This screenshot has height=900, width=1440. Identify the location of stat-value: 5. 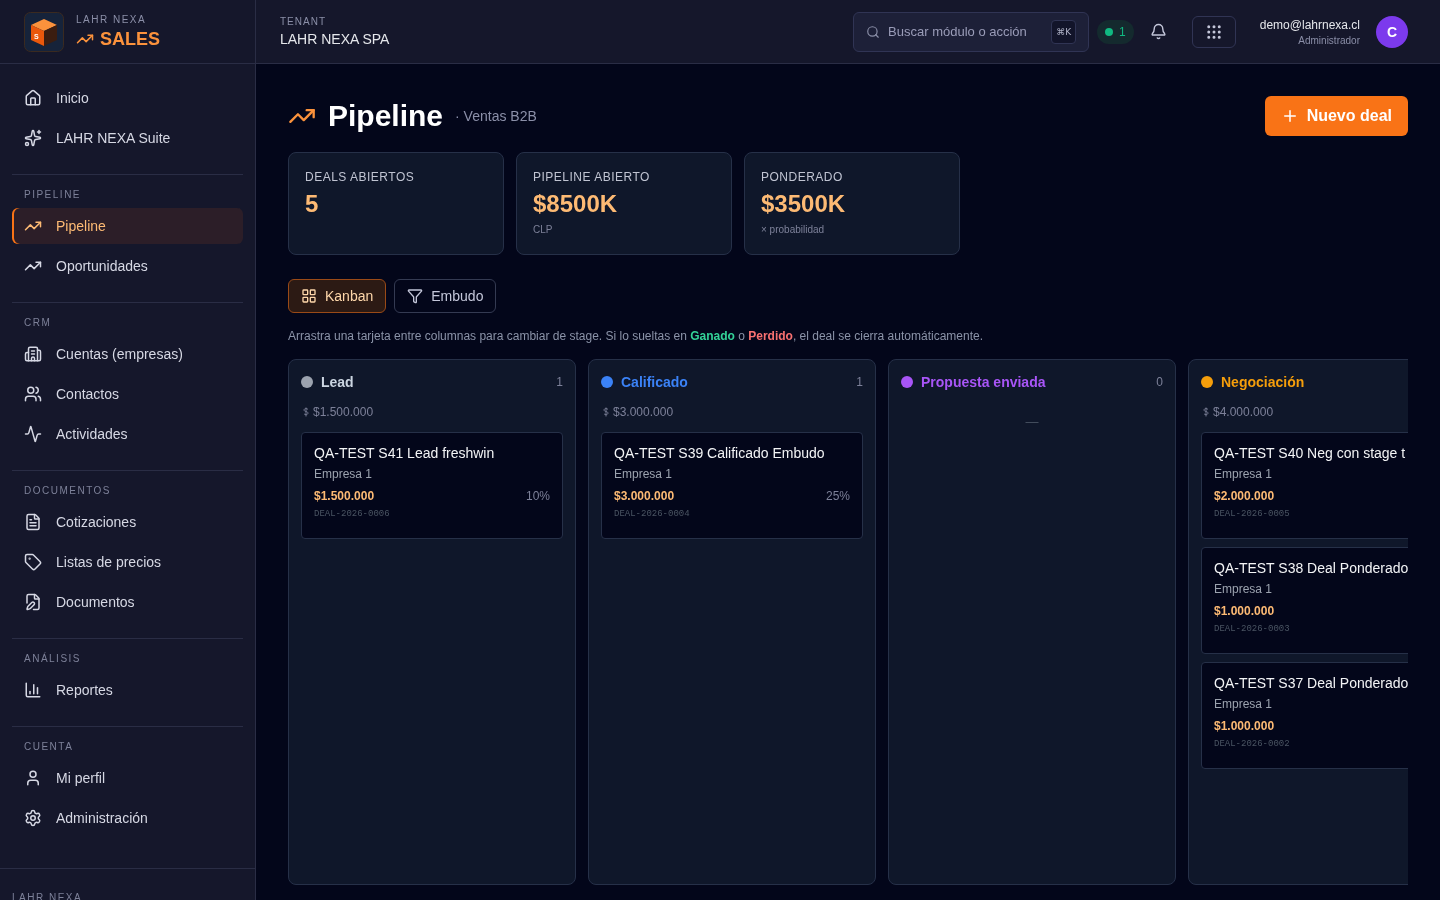
(312, 204).